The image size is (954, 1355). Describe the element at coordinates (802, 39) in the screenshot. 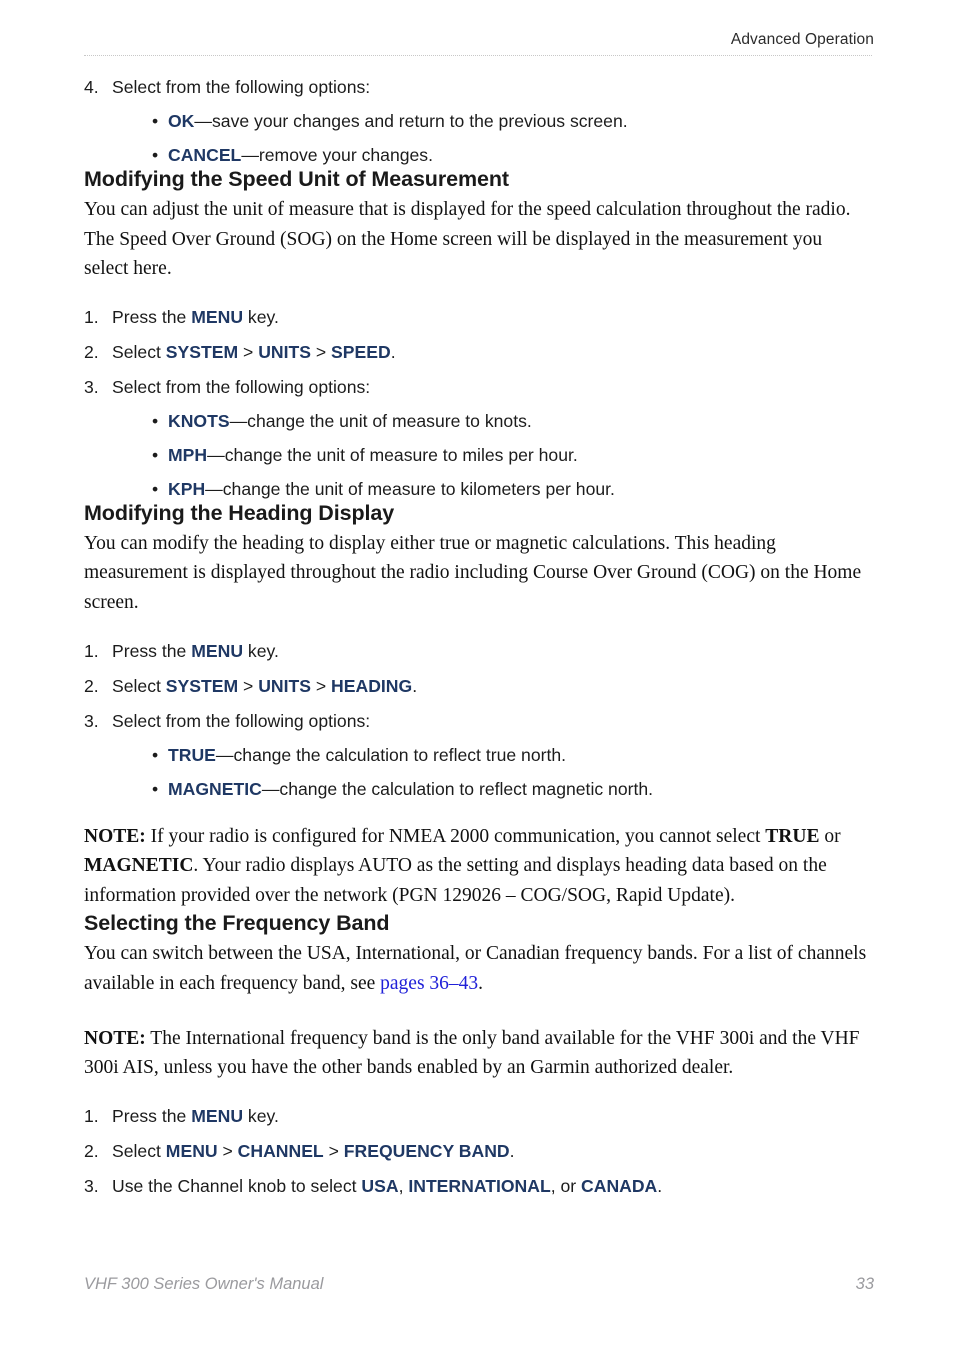

I see `header-title: Advanced Operation` at that location.